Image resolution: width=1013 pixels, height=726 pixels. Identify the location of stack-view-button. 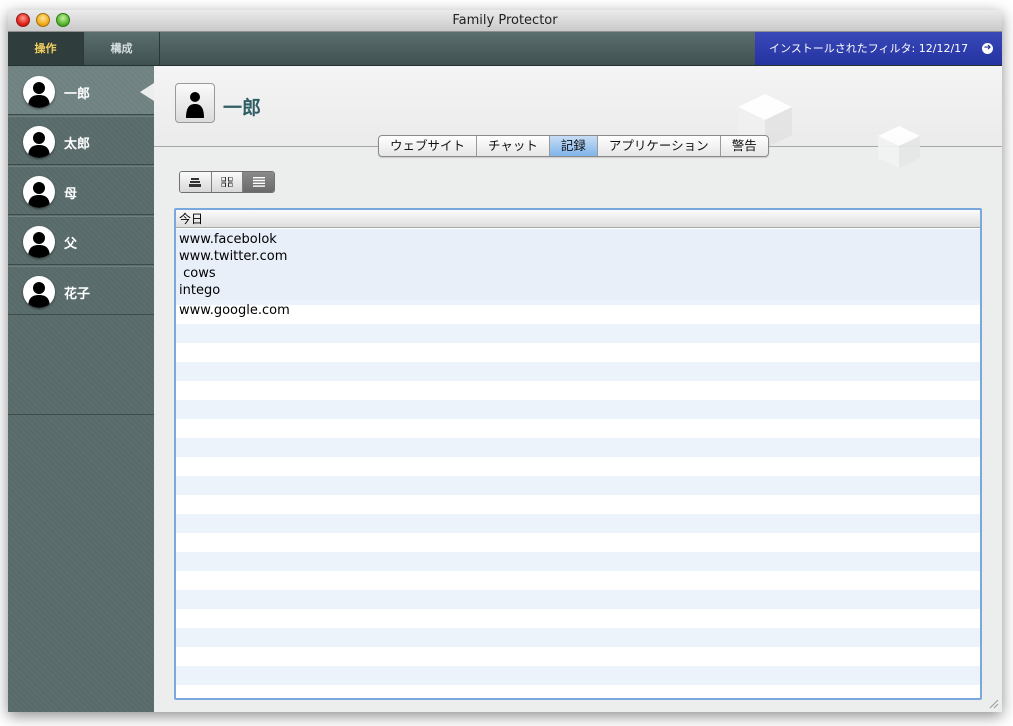
(196, 182).